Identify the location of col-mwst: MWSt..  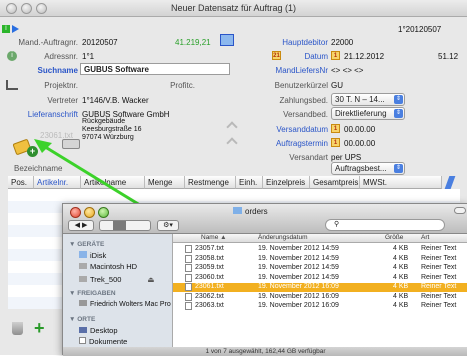
(401, 182).